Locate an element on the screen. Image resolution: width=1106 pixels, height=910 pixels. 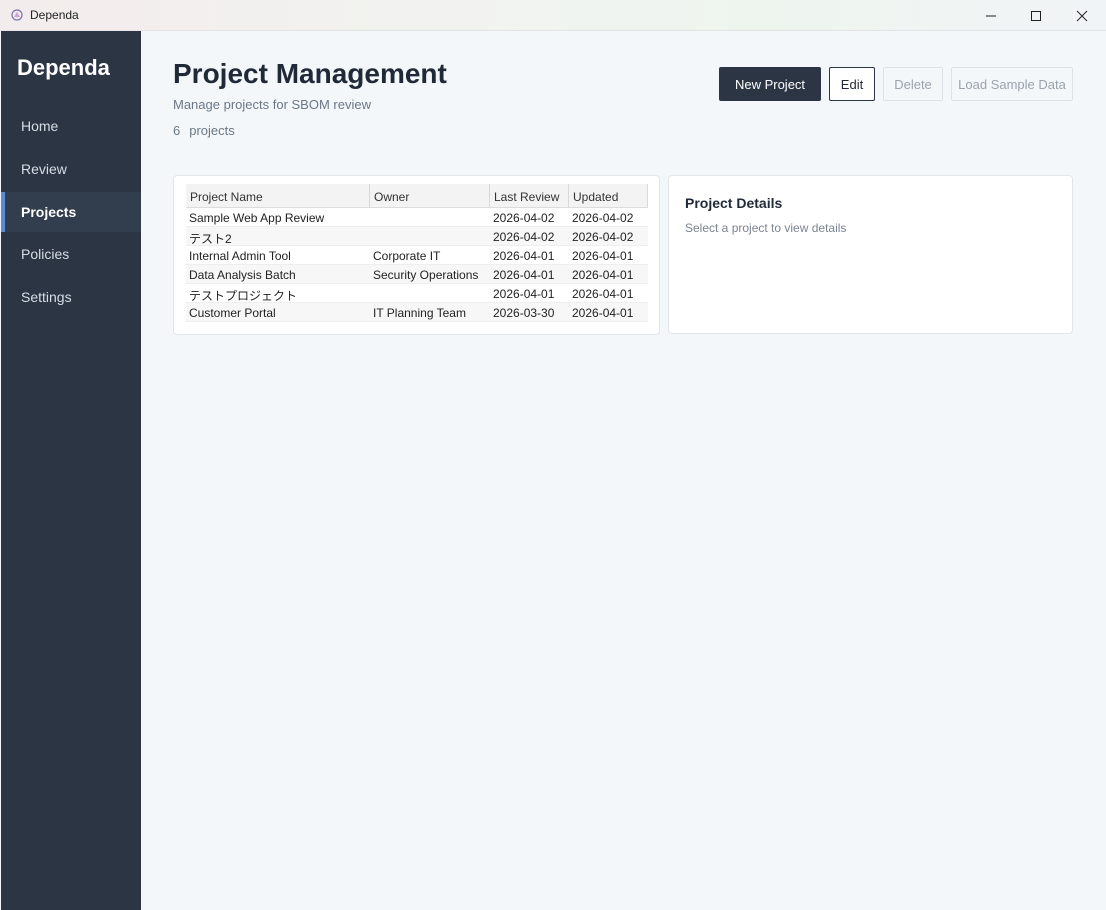
maximize-button is located at coordinates (1036, 15).